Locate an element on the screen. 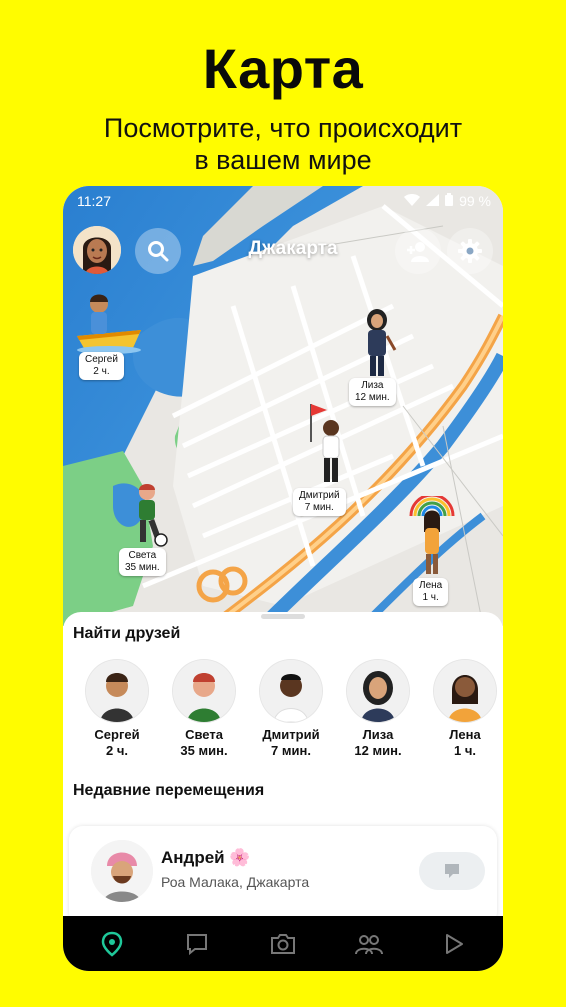 The height and width of the screenshot is (1007, 566). friend-item: Лиза 12 мин. is located at coordinates (378, 709).